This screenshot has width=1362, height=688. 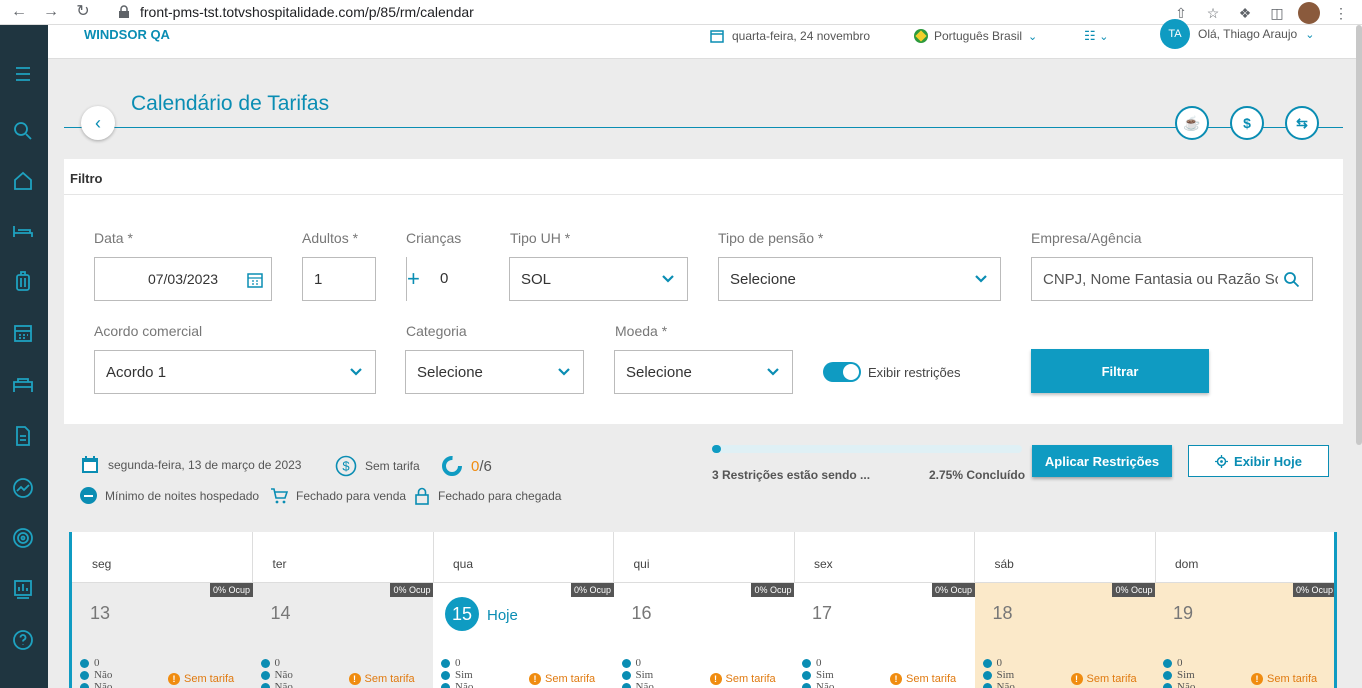 I want to click on apply-restrictions-button: Aplicar Restrições, so click(x=1102, y=461).